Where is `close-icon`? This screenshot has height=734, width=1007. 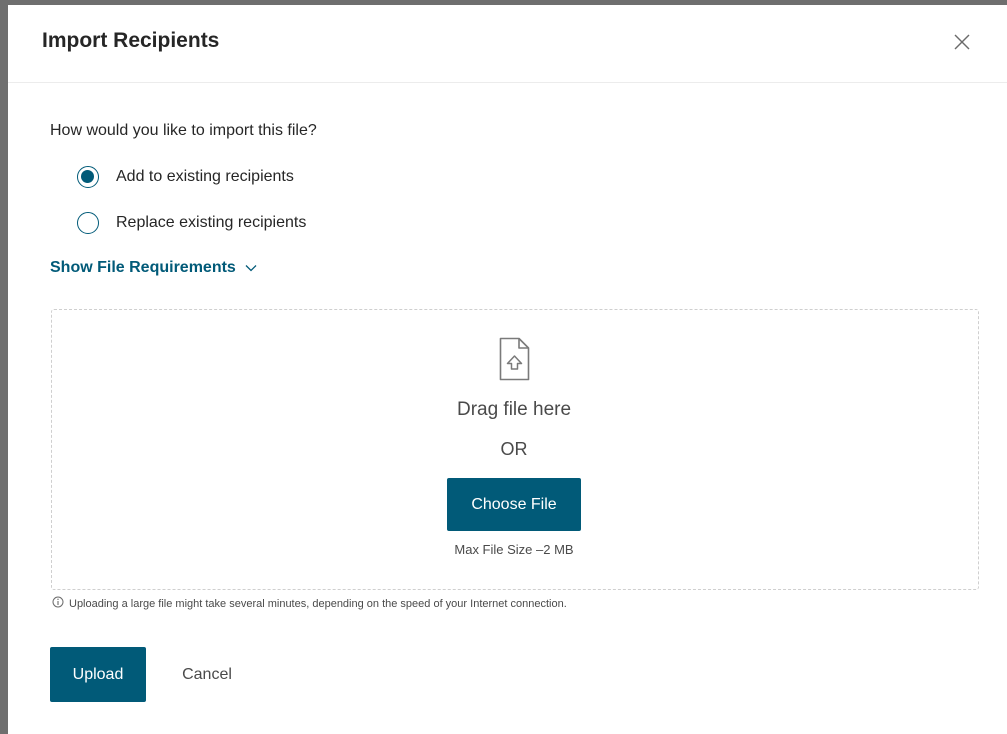
close-icon is located at coordinates (962, 42).